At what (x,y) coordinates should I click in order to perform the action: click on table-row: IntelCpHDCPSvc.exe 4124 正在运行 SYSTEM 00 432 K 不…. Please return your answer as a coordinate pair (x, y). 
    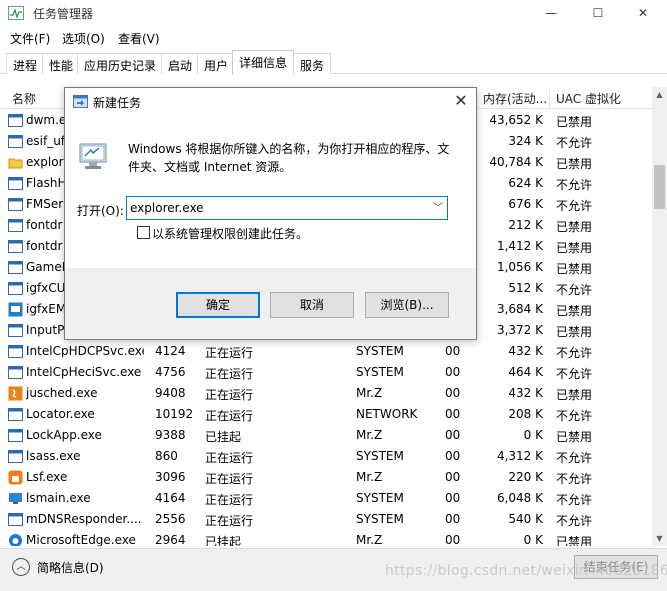
    Looking at the image, I should click on (326, 351).